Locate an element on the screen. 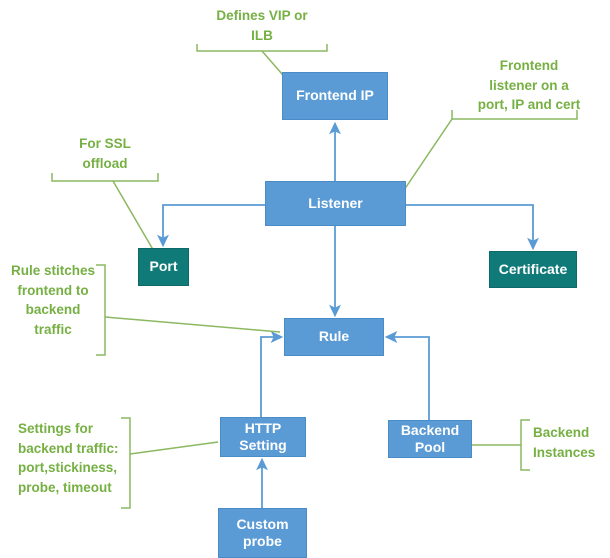 The image size is (610, 558). node-frontend-ip: Frontend IP is located at coordinates (335, 96).